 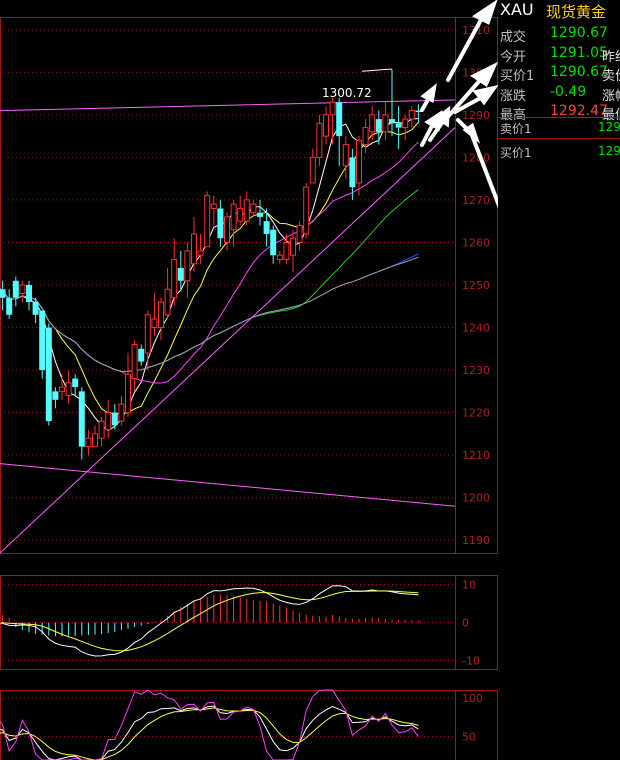 What do you see at coordinates (209, 724) in the screenshot?
I see `kdj-lines` at bounding box center [209, 724].